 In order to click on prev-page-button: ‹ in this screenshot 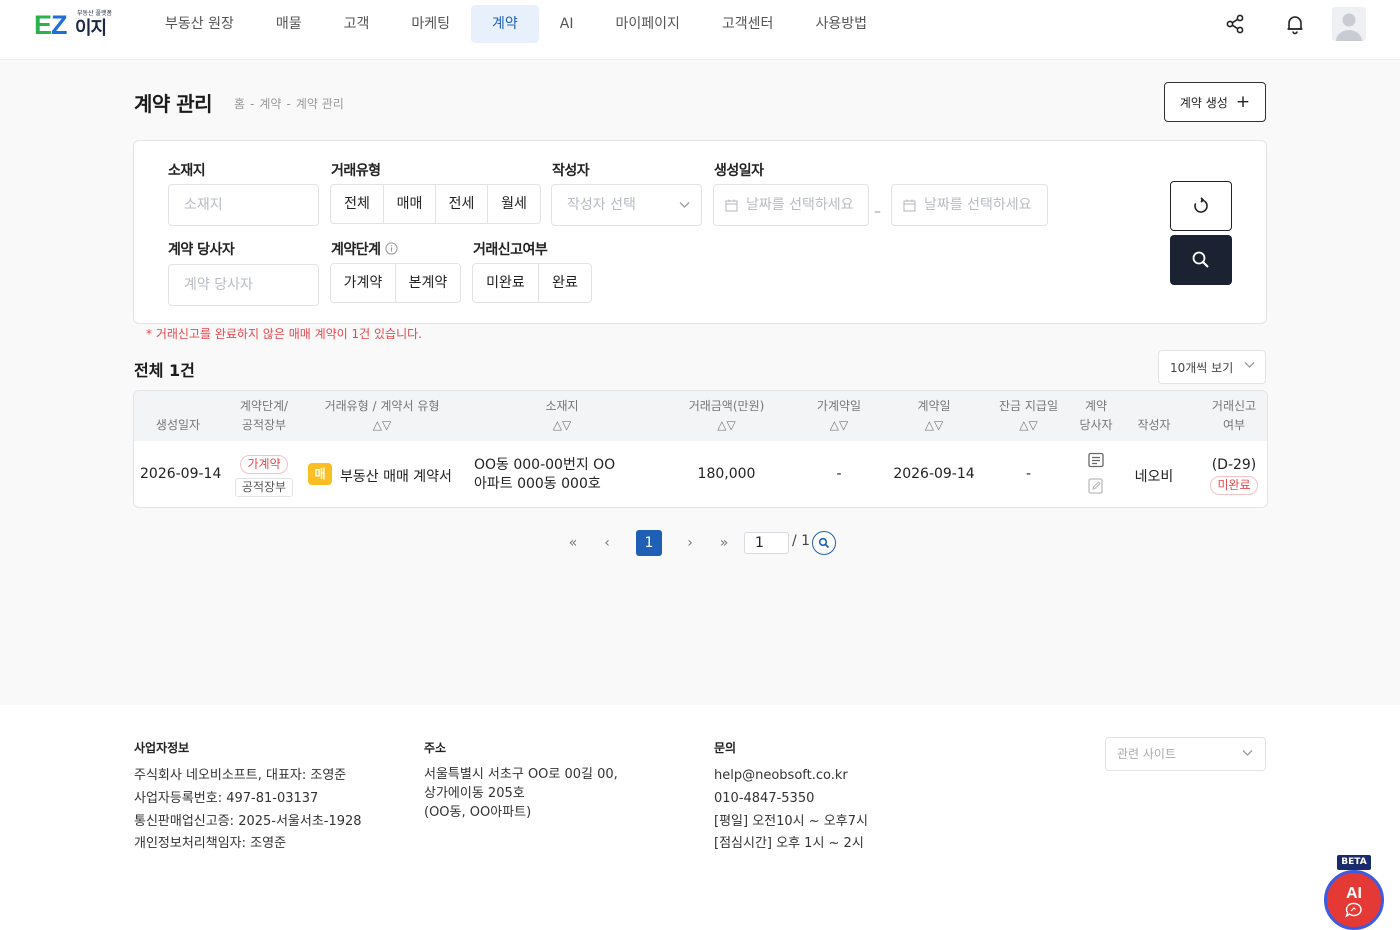, I will do `click(607, 543)`.